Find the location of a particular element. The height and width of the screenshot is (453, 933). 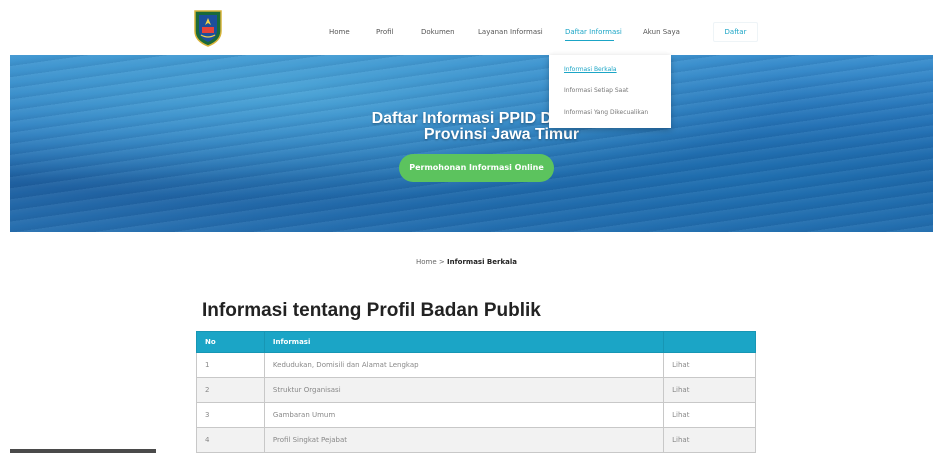

table-header-row: No Informasi is located at coordinates (476, 342).